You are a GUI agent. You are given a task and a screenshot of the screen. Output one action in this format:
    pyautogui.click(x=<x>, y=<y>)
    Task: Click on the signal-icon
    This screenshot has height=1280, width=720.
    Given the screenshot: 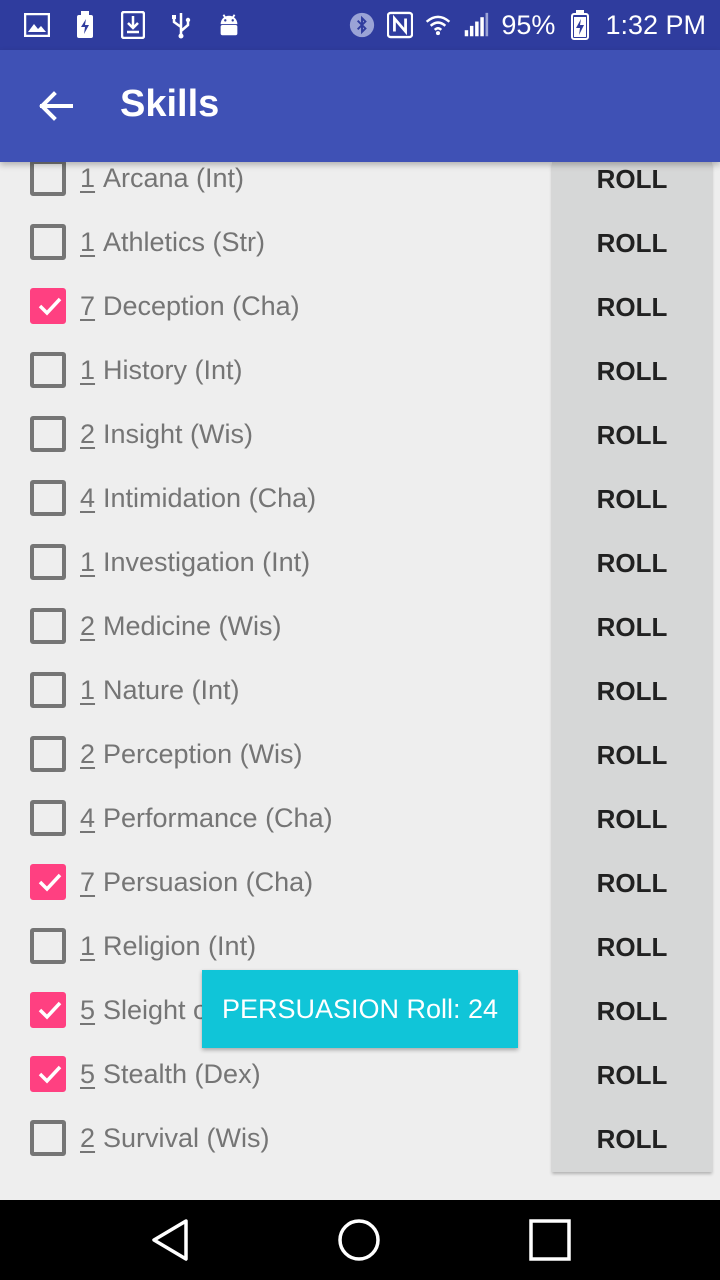 What is the action you would take?
    pyautogui.click(x=476, y=25)
    